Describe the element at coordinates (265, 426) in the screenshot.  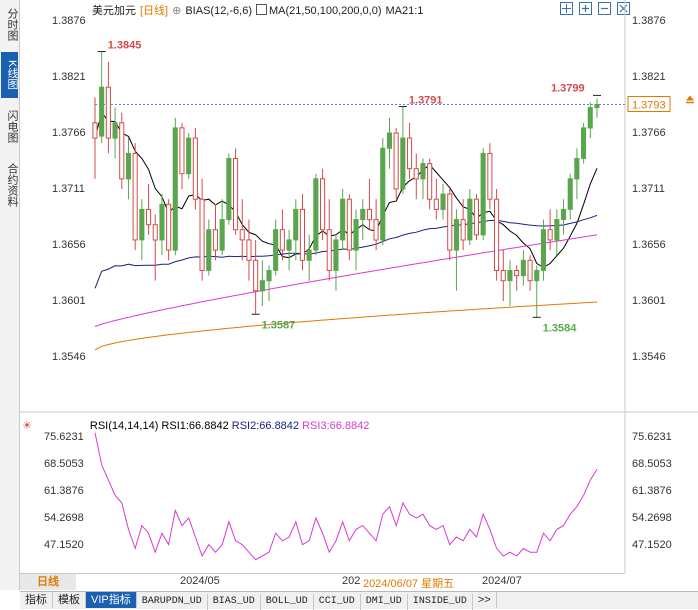
I see `rsi2-value: RSI2:66.8842` at that location.